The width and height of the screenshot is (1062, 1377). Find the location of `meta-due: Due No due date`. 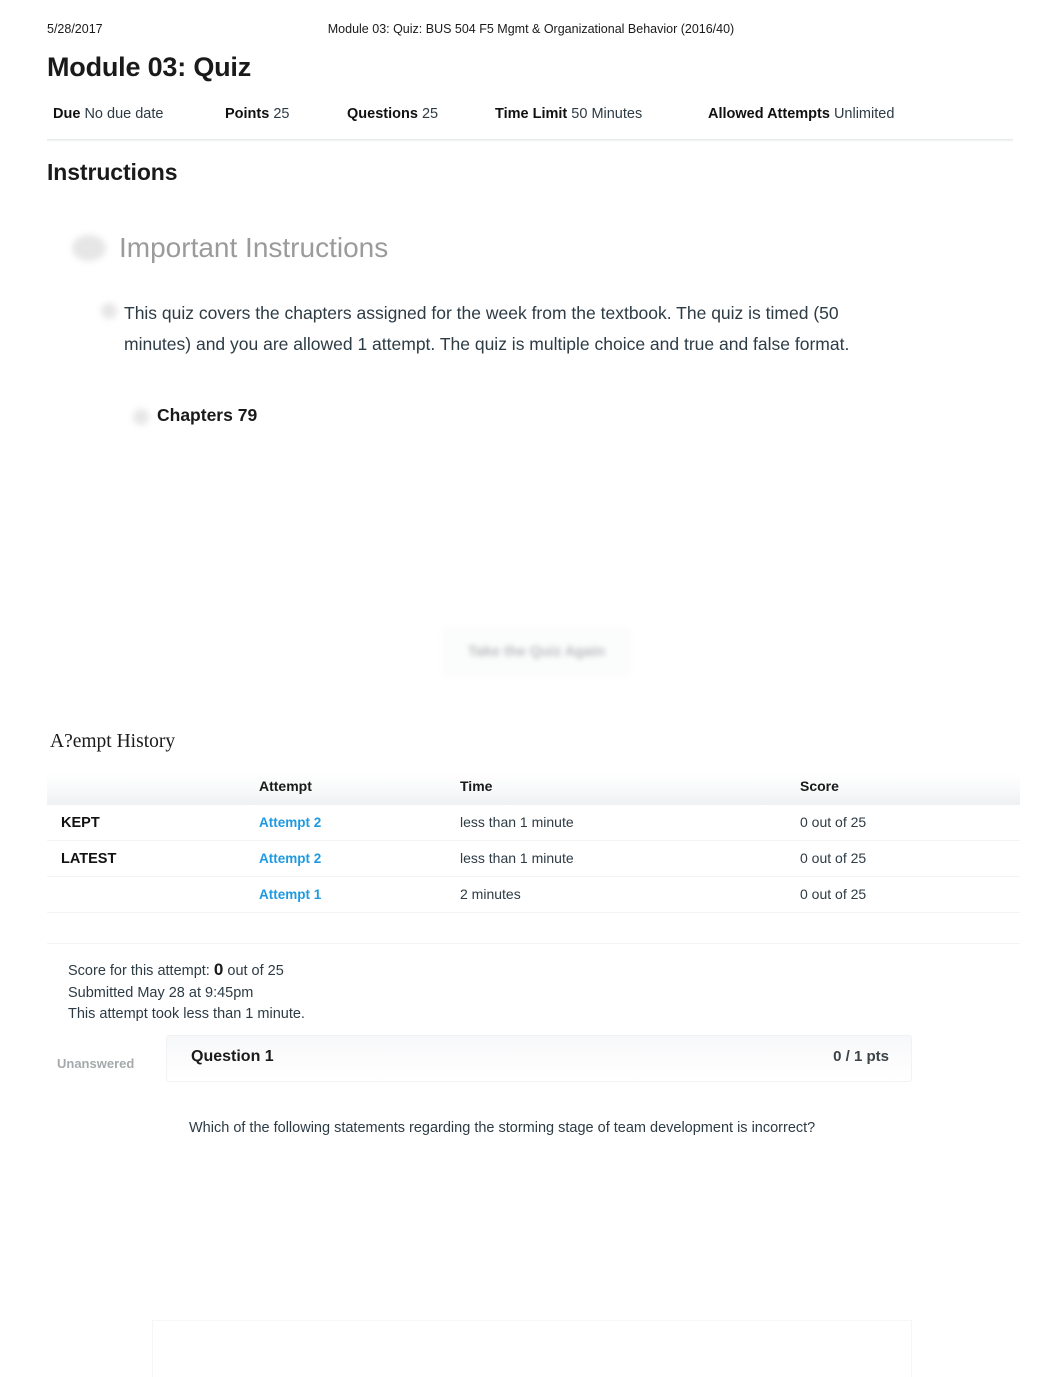

meta-due: Due No due date is located at coordinates (108, 114).